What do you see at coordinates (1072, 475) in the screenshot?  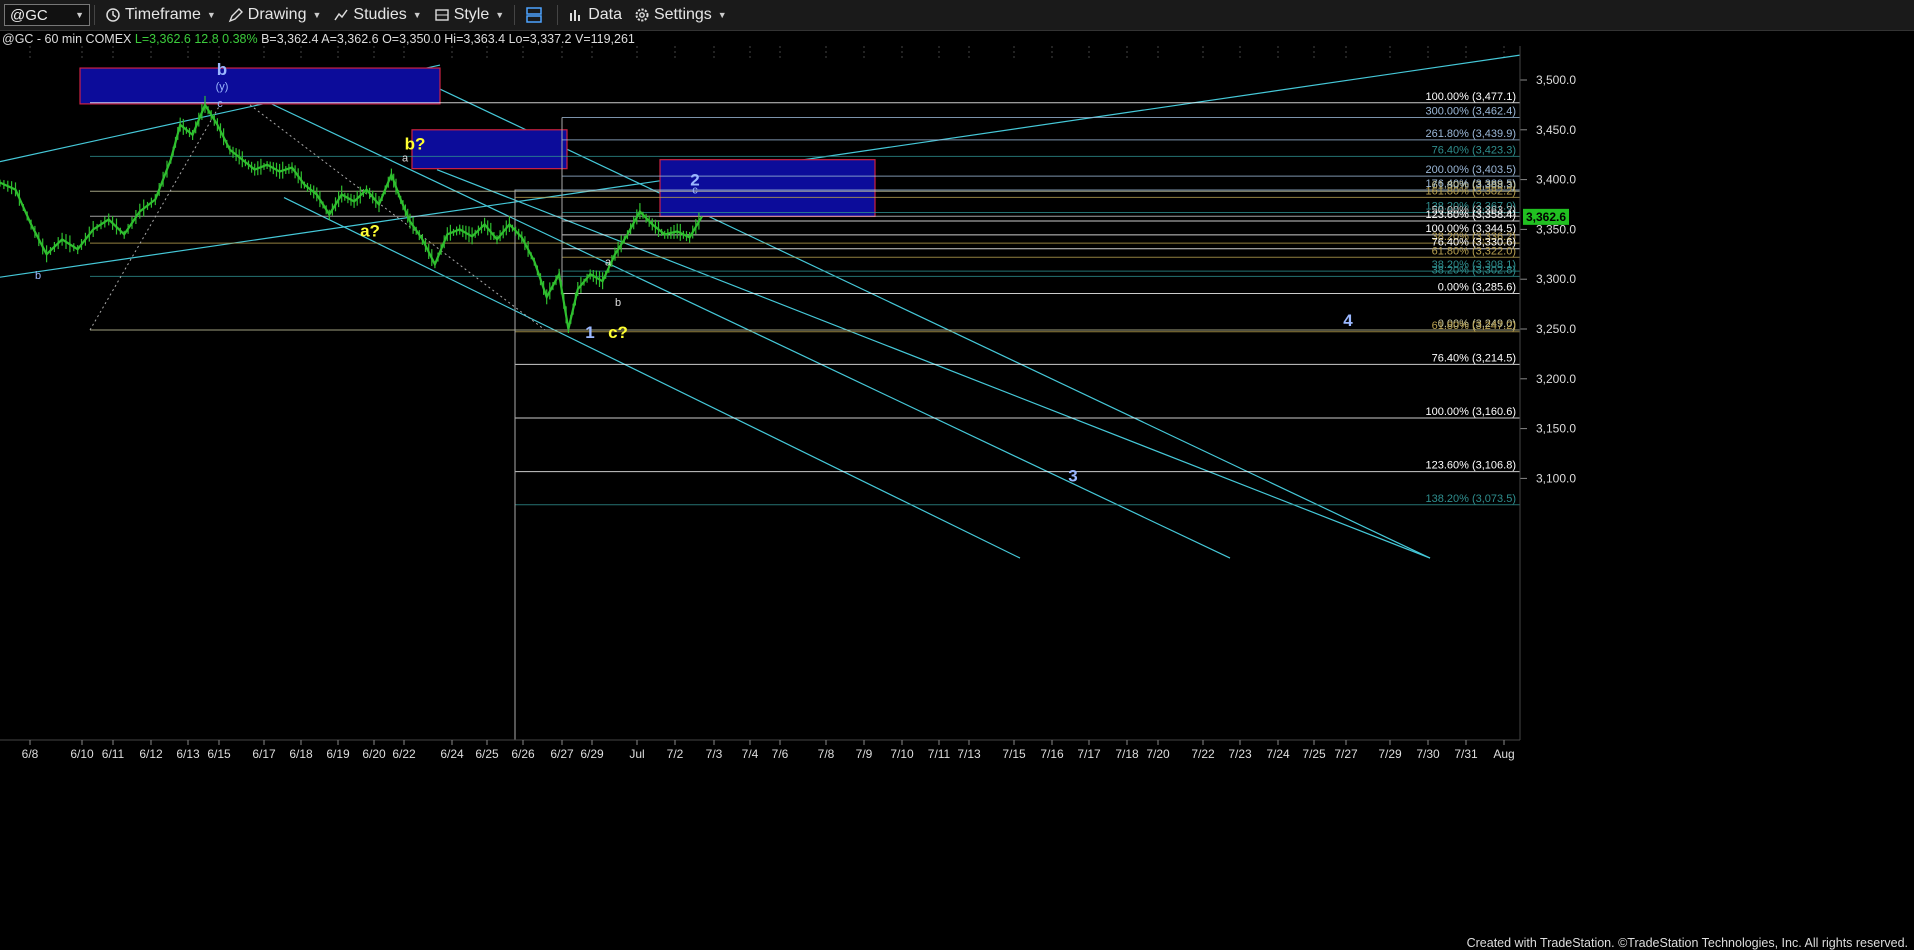 I see `wave-label: 3` at bounding box center [1072, 475].